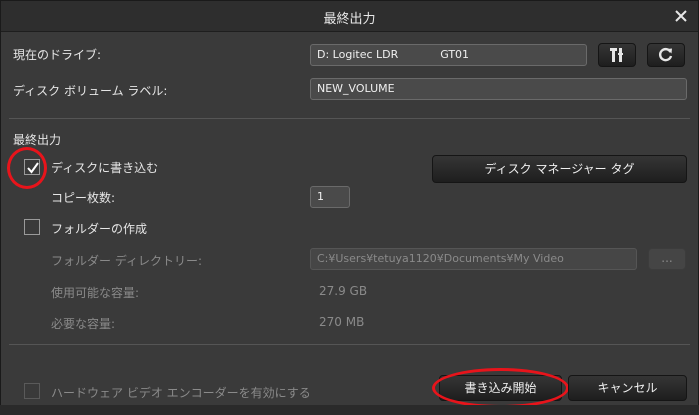  I want to click on start-writing-button: 書き込み開始, so click(500, 388).